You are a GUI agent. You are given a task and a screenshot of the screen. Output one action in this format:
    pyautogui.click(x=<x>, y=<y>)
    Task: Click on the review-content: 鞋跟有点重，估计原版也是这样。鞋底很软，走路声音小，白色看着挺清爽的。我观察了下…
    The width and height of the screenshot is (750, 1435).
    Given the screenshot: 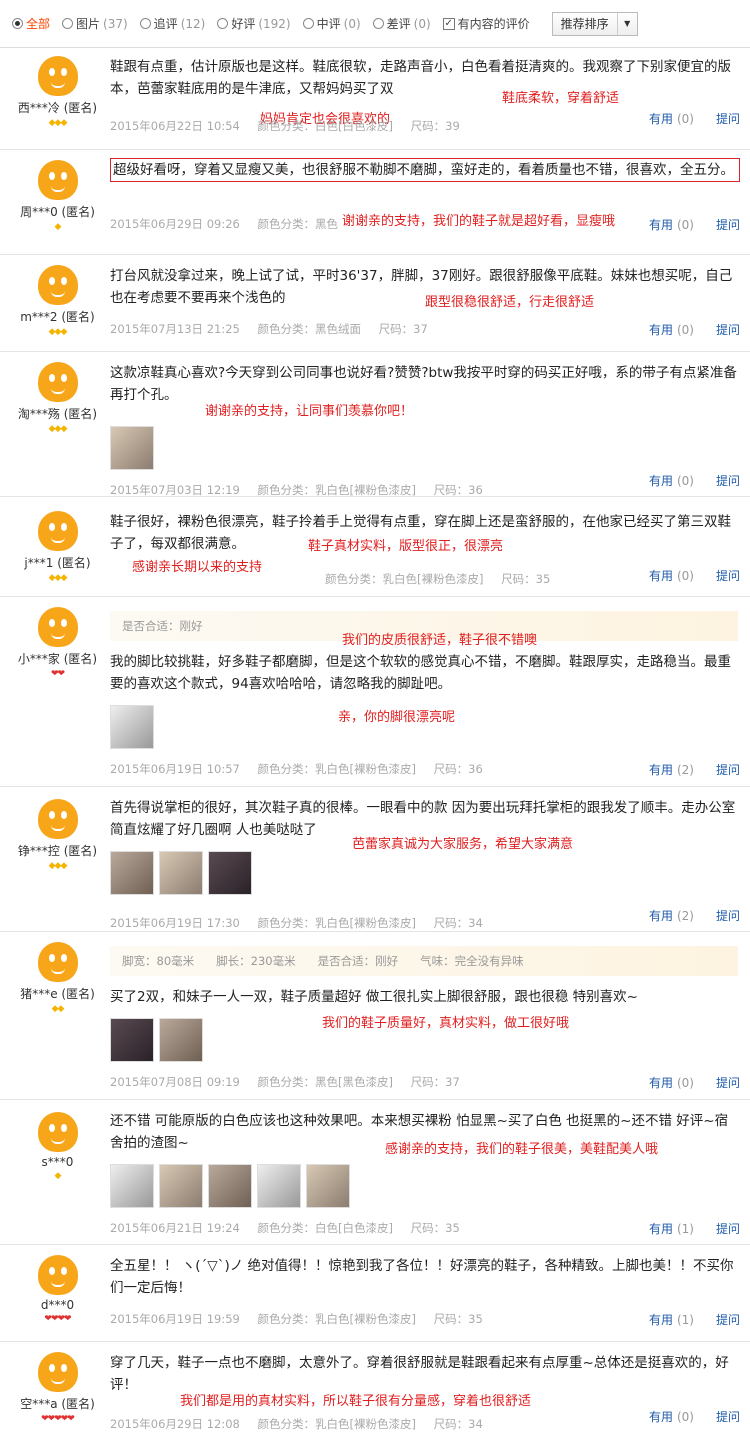 What is the action you would take?
    pyautogui.click(x=425, y=94)
    